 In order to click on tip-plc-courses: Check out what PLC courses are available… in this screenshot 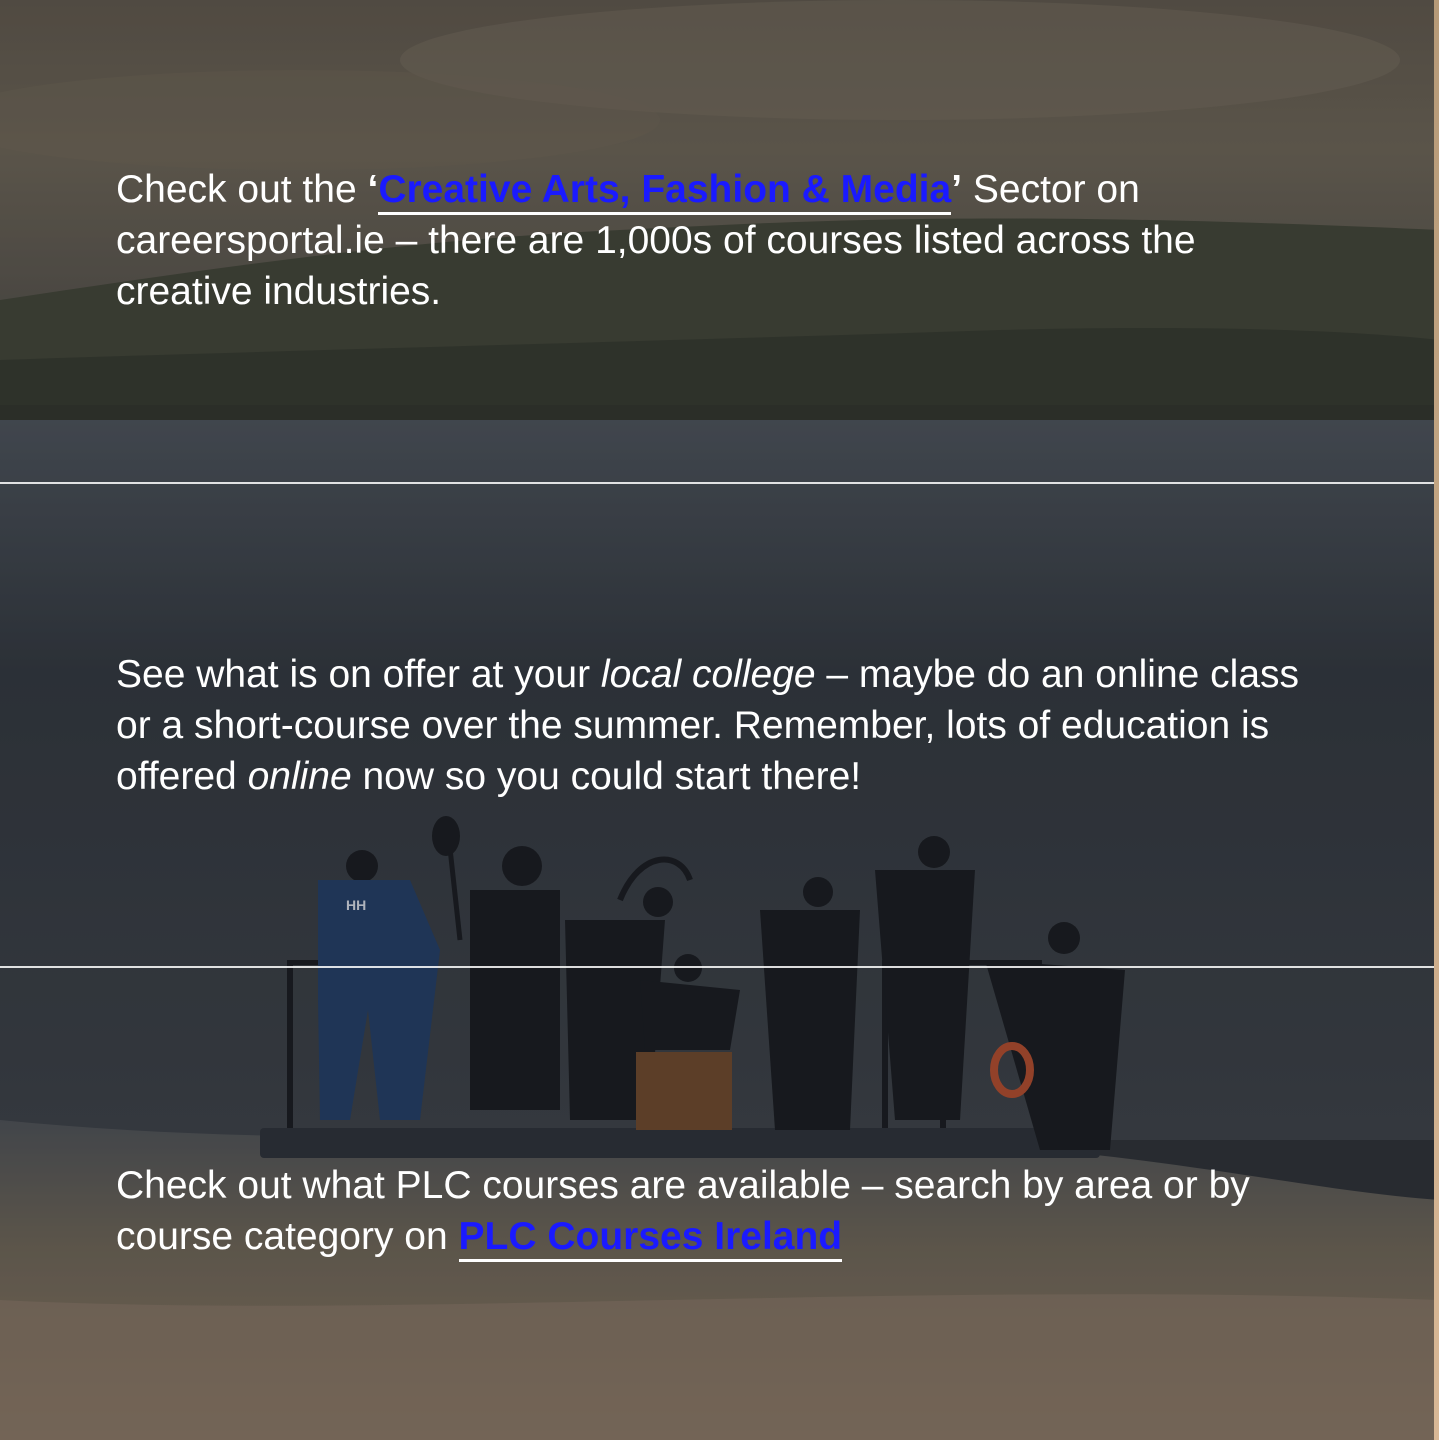, I will do `click(726, 1211)`.